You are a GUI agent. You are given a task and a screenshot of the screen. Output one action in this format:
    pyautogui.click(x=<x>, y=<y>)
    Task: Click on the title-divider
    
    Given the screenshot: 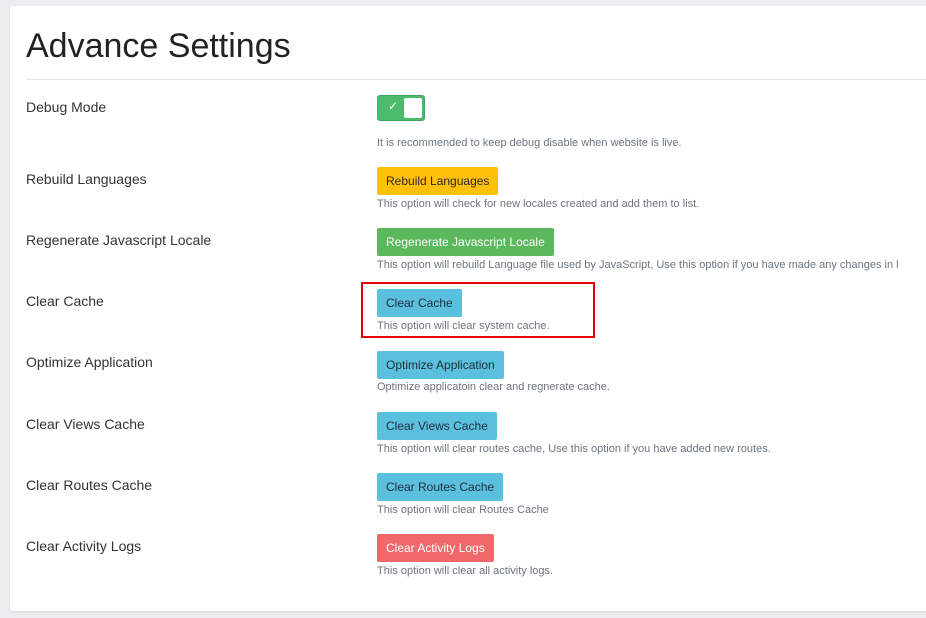 What is the action you would take?
    pyautogui.click(x=476, y=79)
    